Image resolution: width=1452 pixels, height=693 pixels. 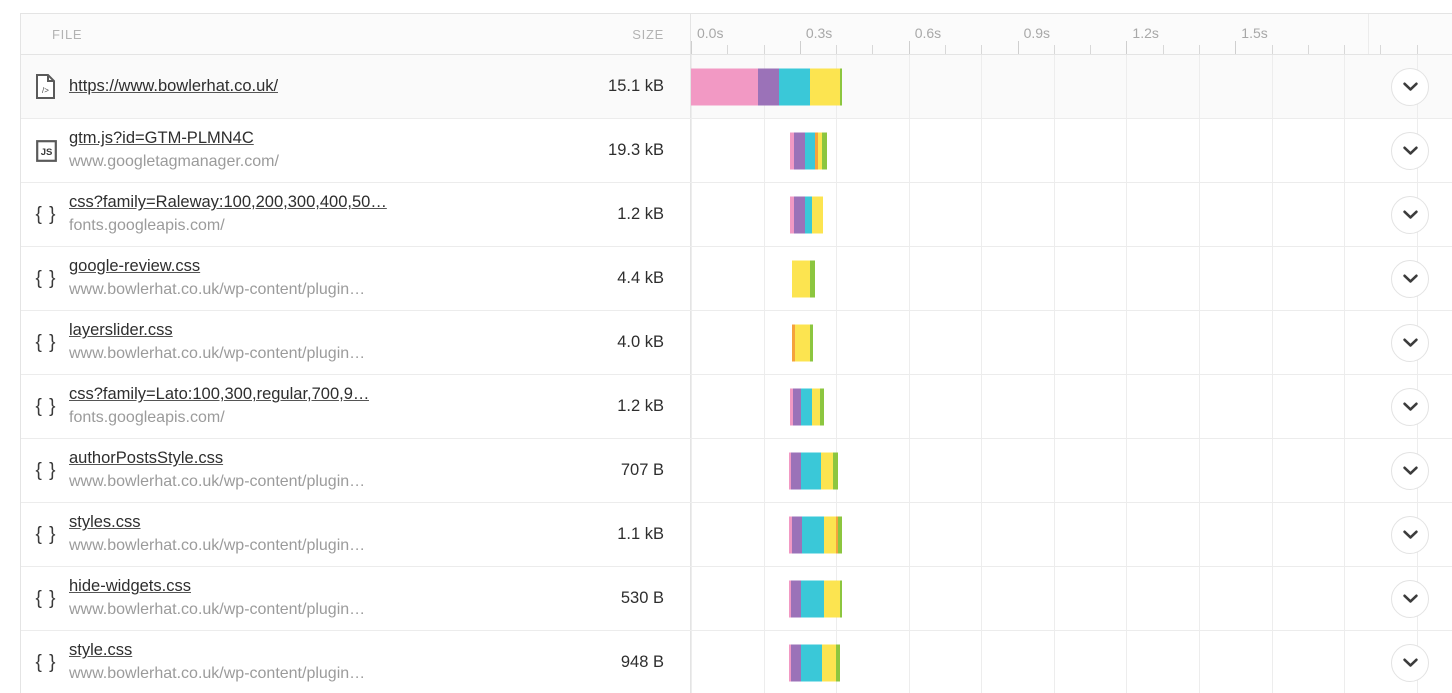 I want to click on table-header-row: FILE SIZE 0.0s 0.3s 0.6s 0.9s 1.2s 1.5s, so click(x=736, y=34).